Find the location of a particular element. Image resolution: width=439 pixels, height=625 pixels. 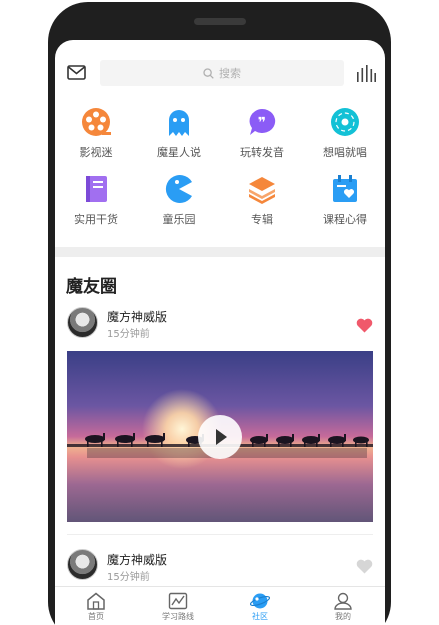

calendar-heart-icon is located at coordinates (345, 188).